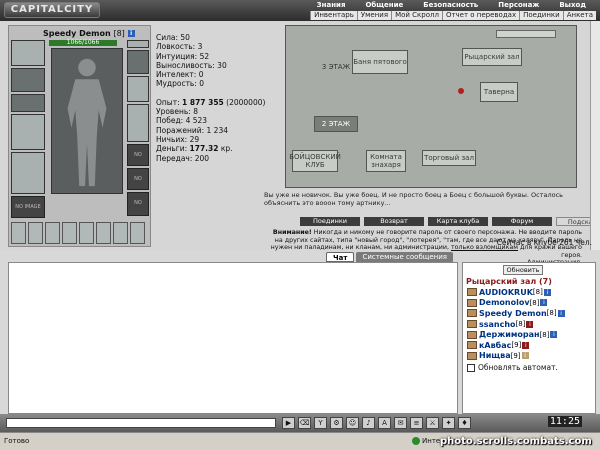  Describe the element at coordinates (183, 158) in the screenshot. I see `stat-transfers: Передач: 200` at that location.